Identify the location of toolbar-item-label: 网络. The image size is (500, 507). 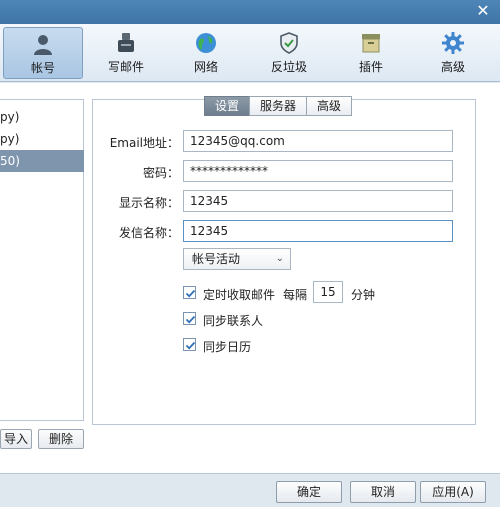
(205, 67).